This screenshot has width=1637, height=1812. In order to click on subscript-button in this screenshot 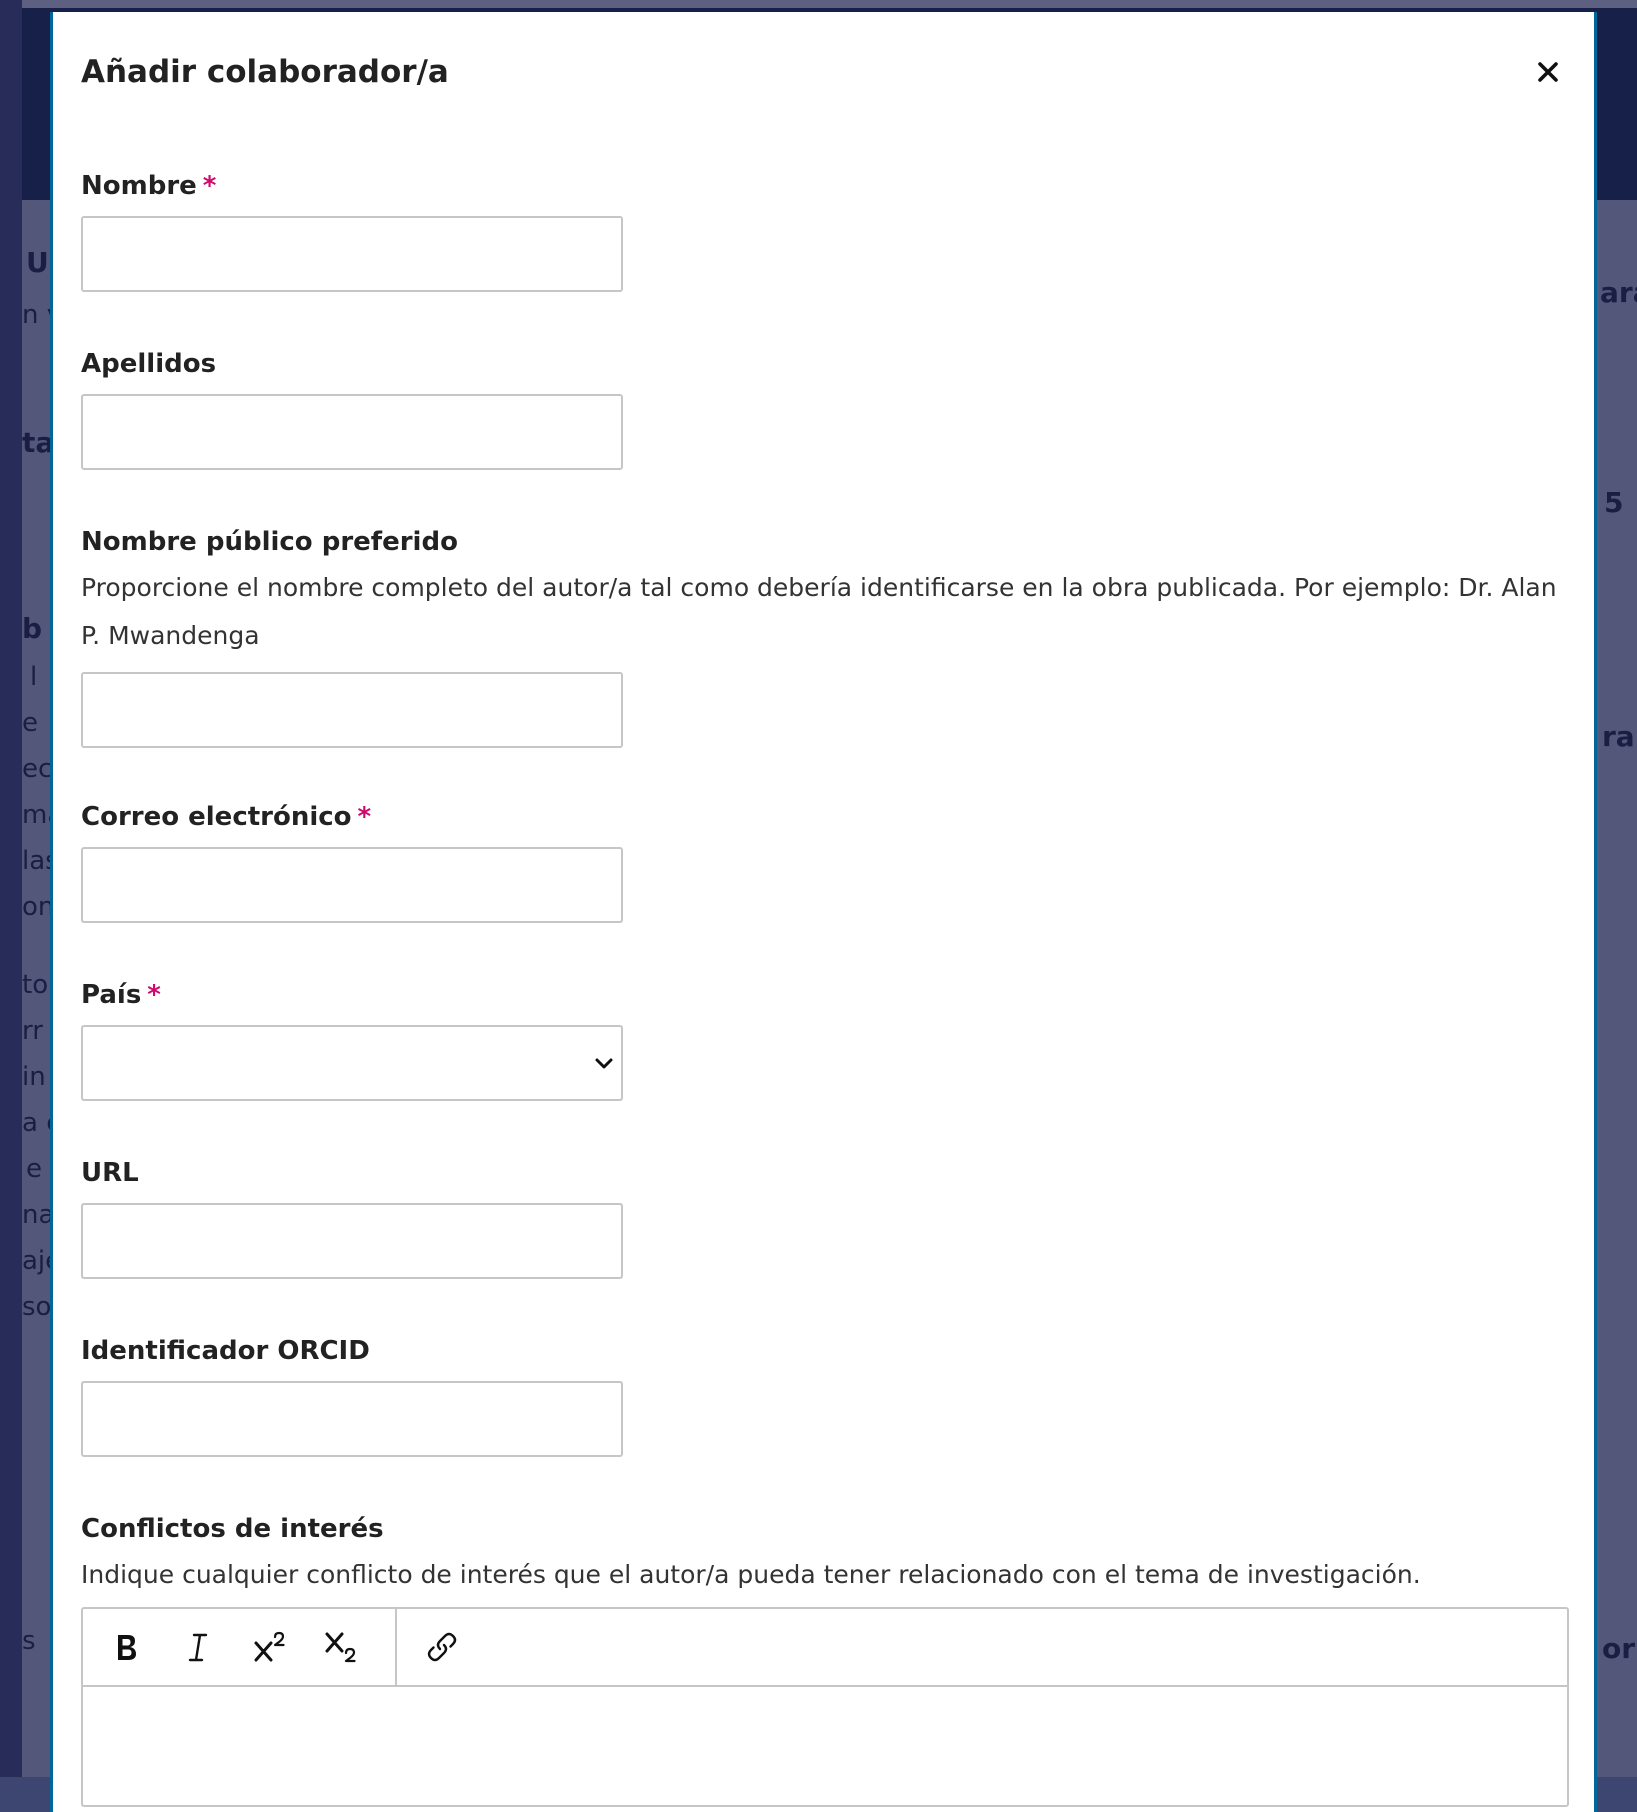, I will do `click(342, 1647)`.